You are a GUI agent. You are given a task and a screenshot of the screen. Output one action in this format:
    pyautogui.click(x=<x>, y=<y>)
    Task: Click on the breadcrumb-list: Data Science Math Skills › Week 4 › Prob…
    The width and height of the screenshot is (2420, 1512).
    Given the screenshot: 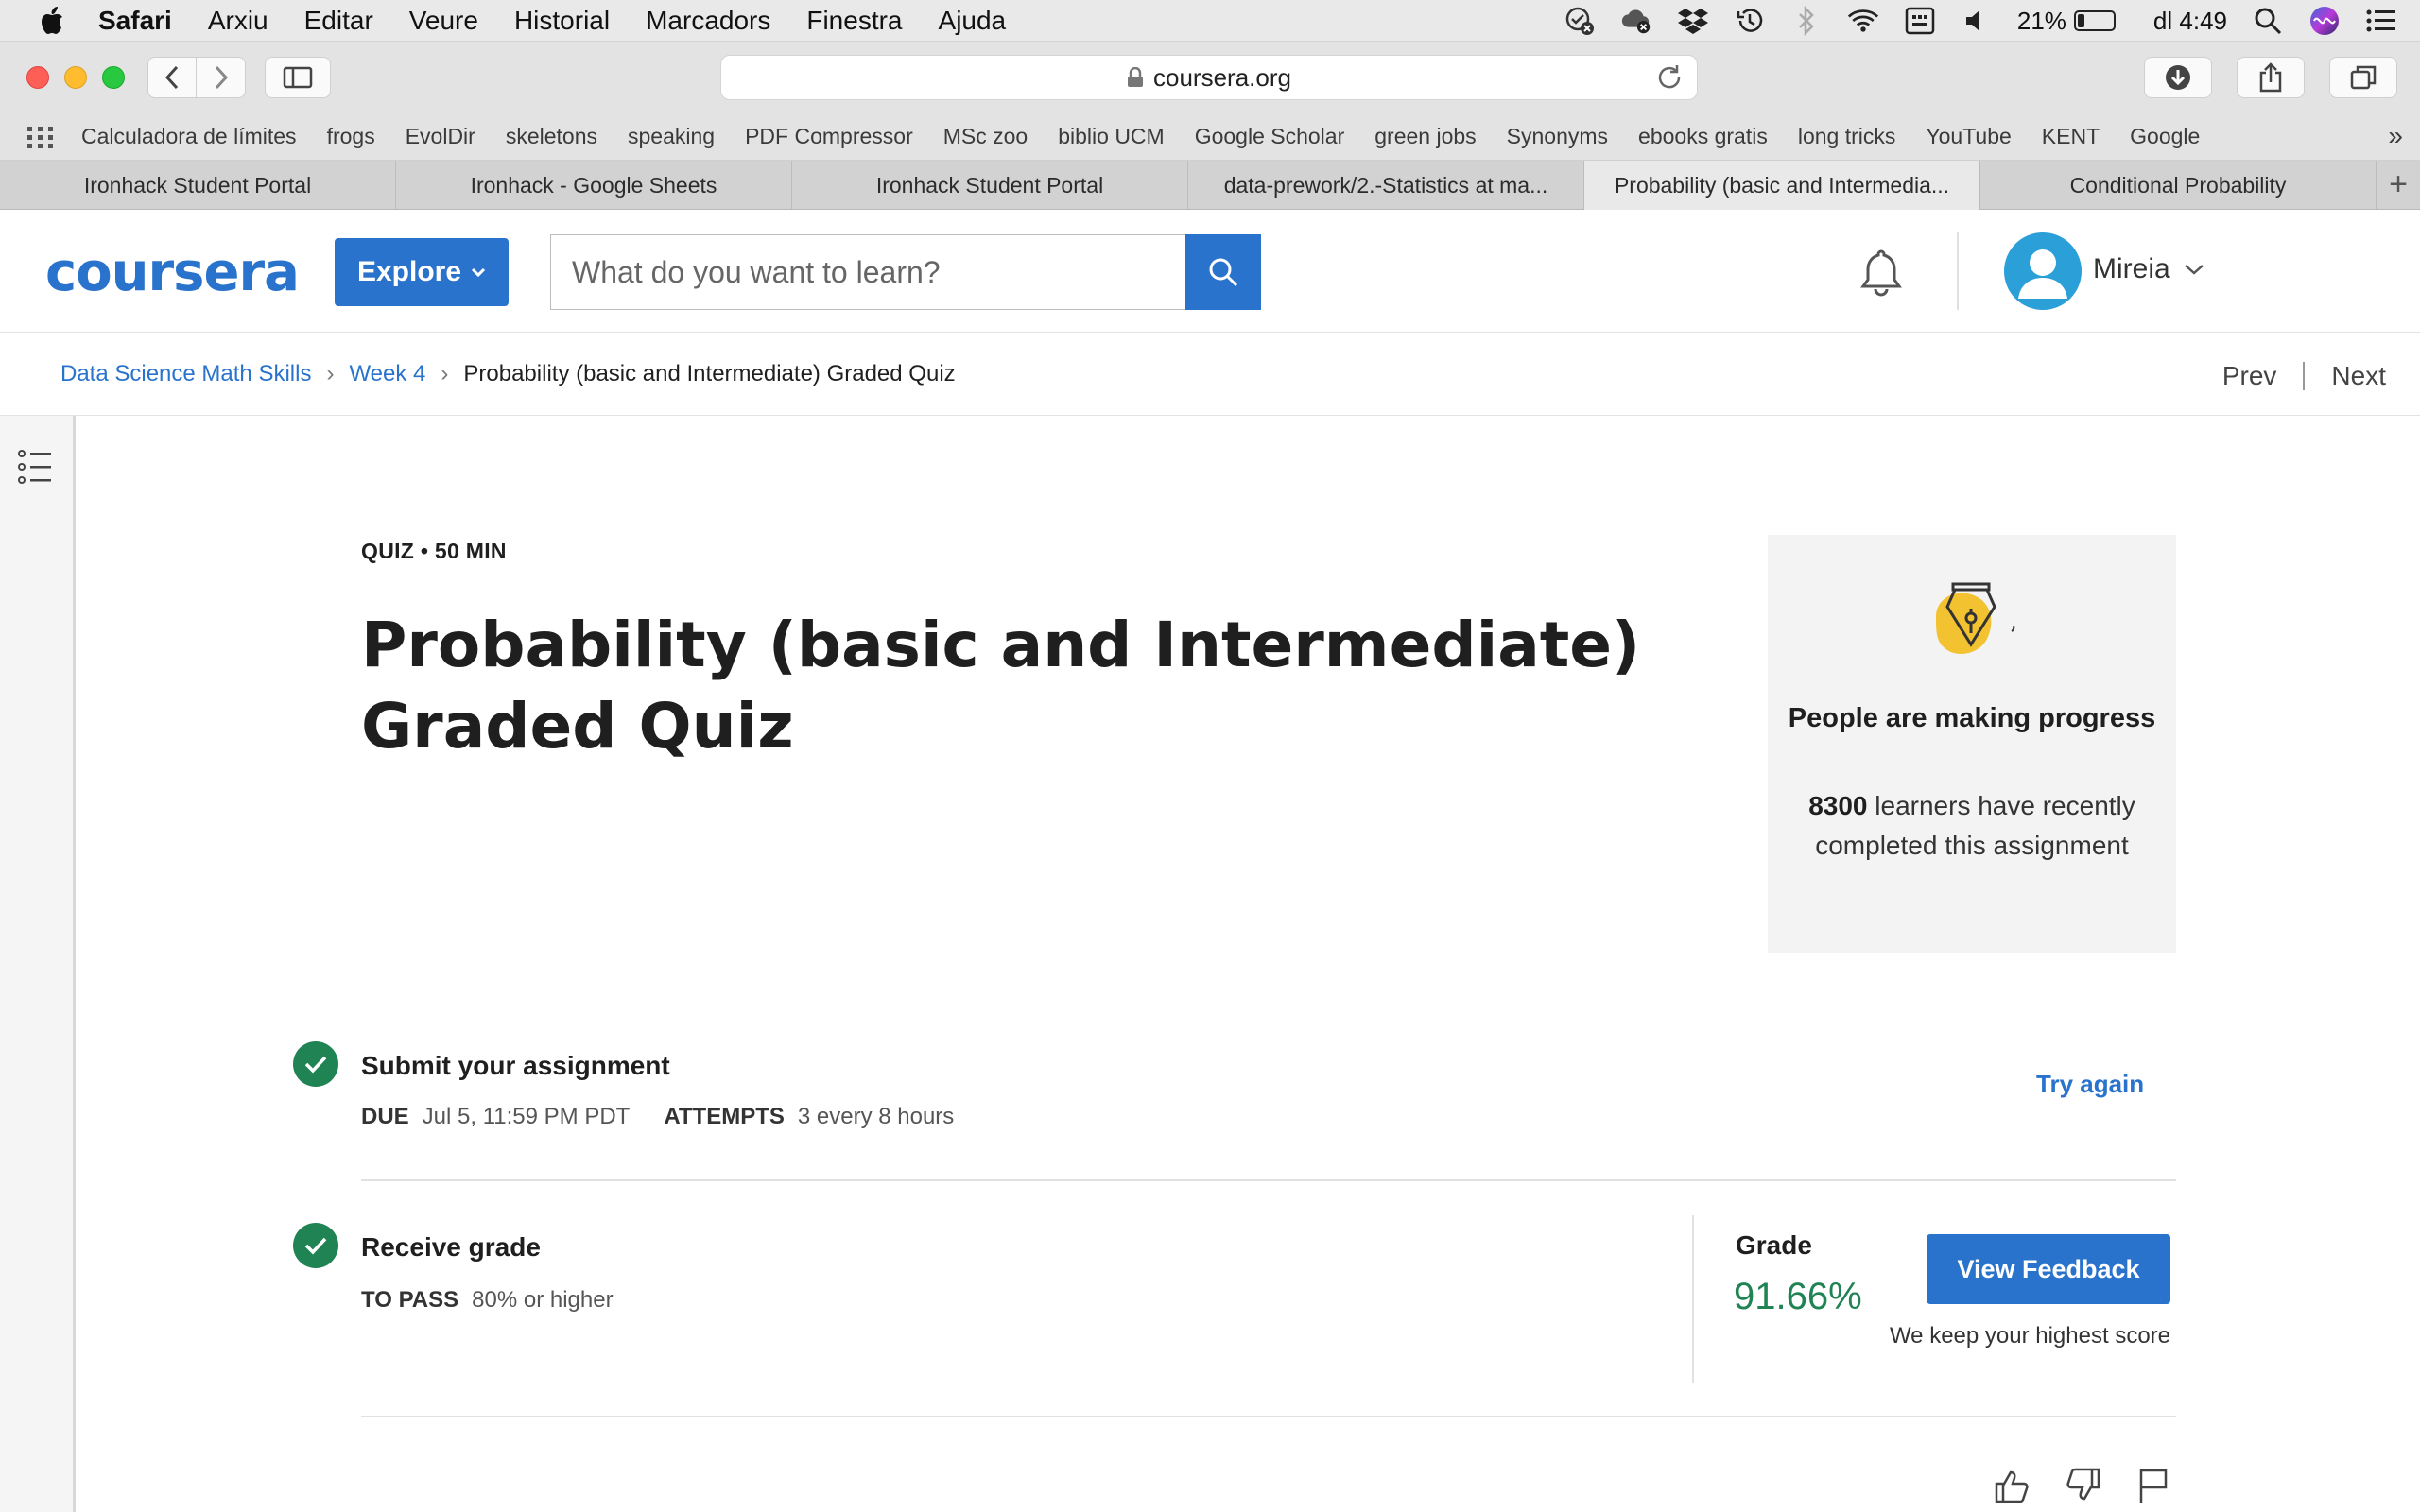 What is the action you would take?
    pyautogui.click(x=508, y=374)
    